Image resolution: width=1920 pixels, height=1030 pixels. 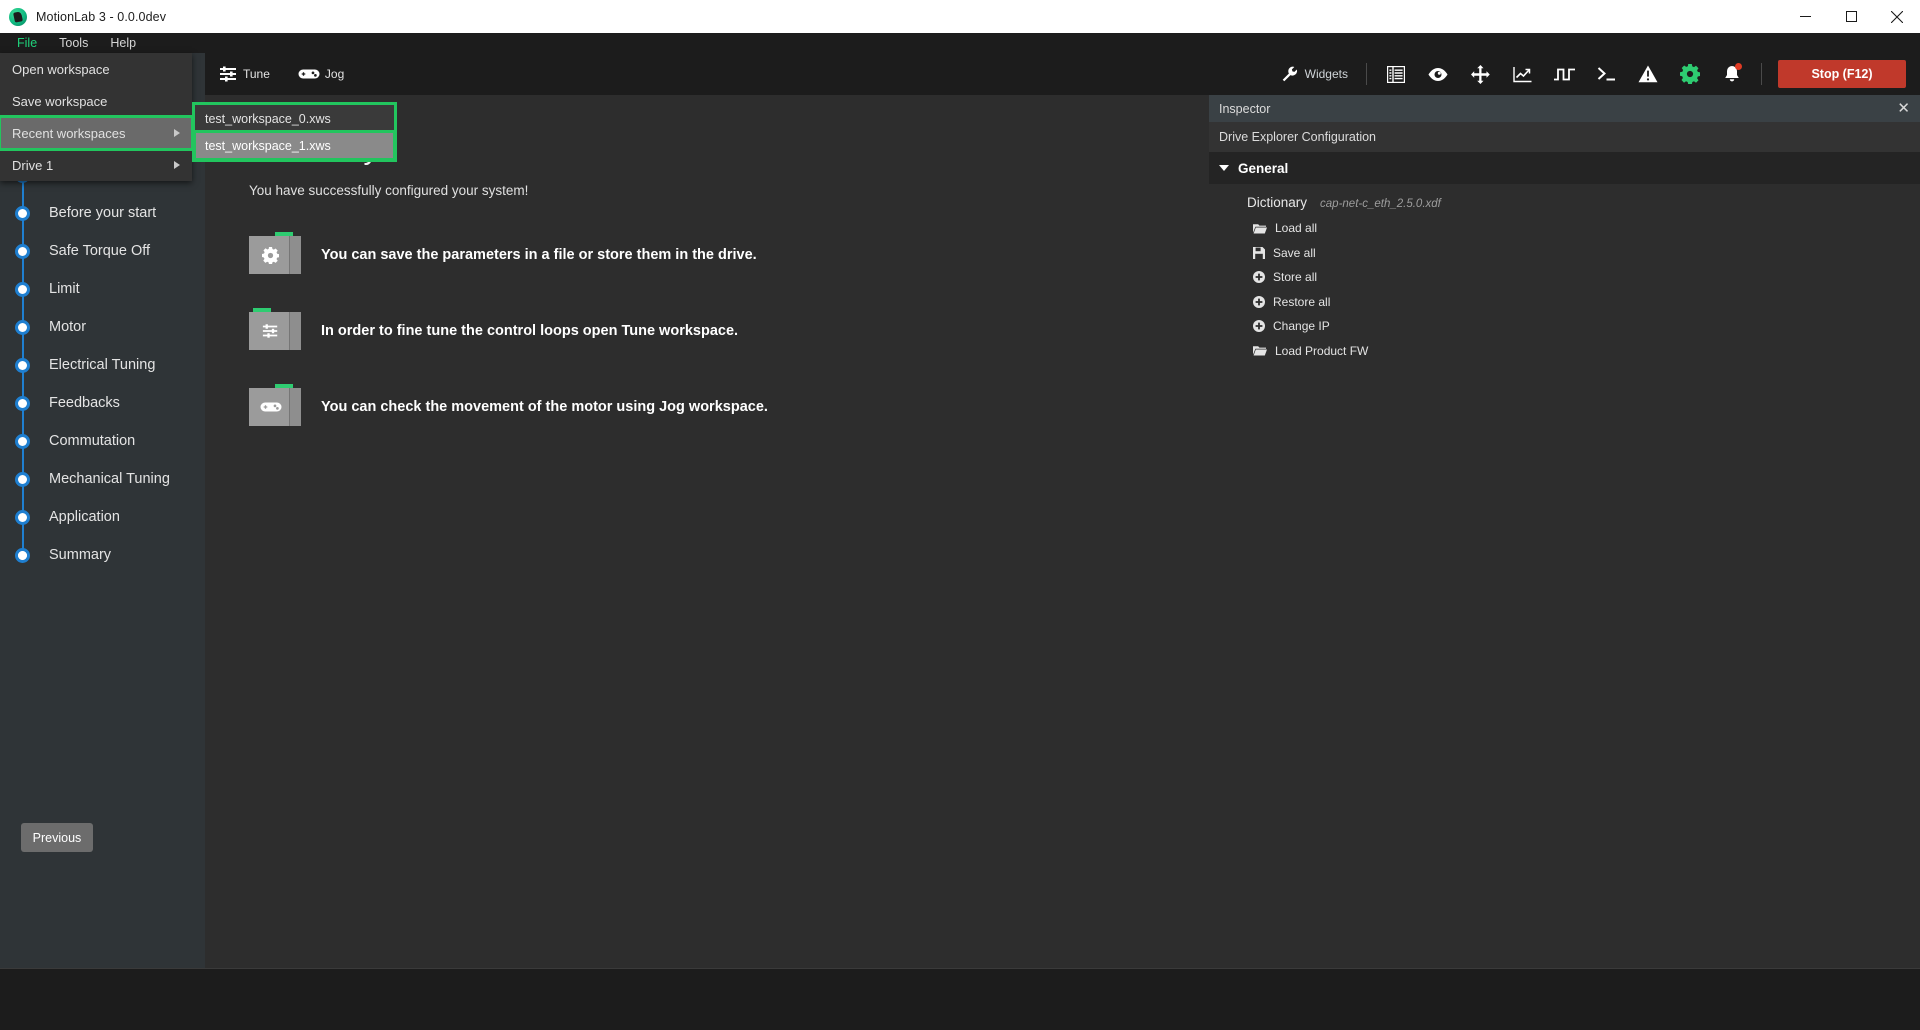 What do you see at coordinates (256, 74) in the screenshot?
I see `workspace-tune-label: Tune` at bounding box center [256, 74].